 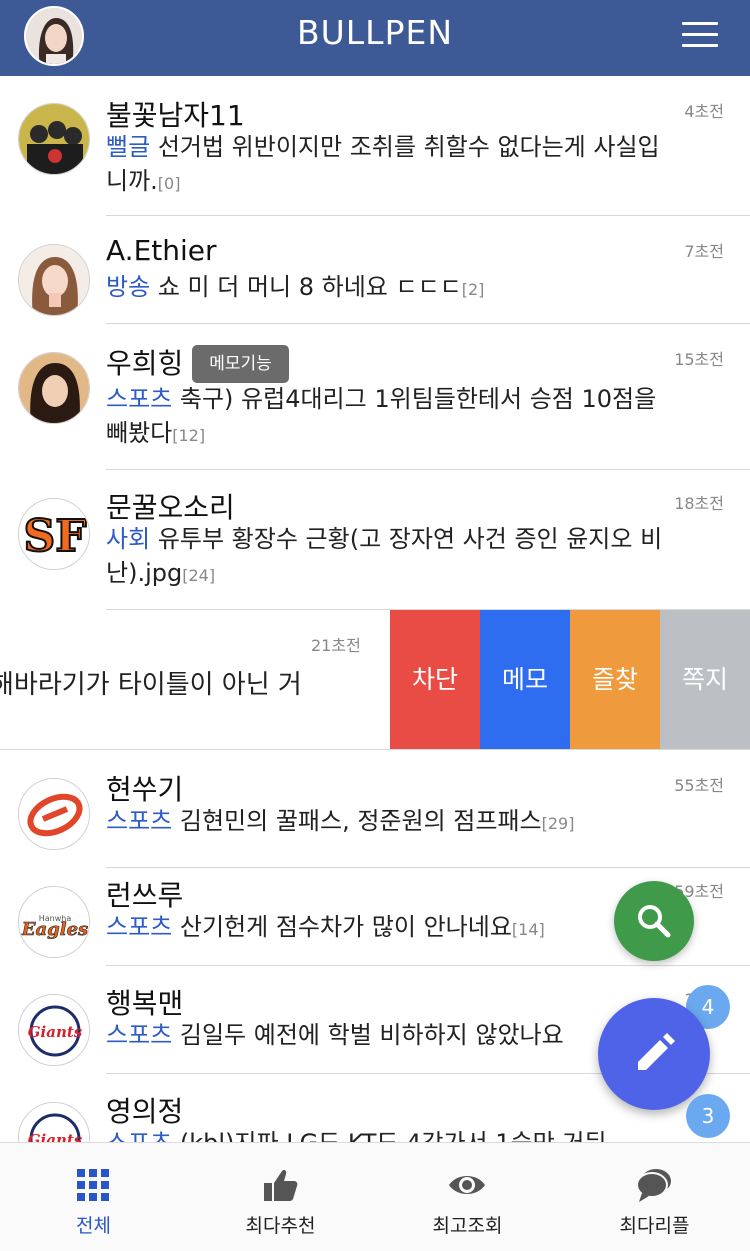 What do you see at coordinates (700, 35) in the screenshot?
I see `hamburger-menu-icon` at bounding box center [700, 35].